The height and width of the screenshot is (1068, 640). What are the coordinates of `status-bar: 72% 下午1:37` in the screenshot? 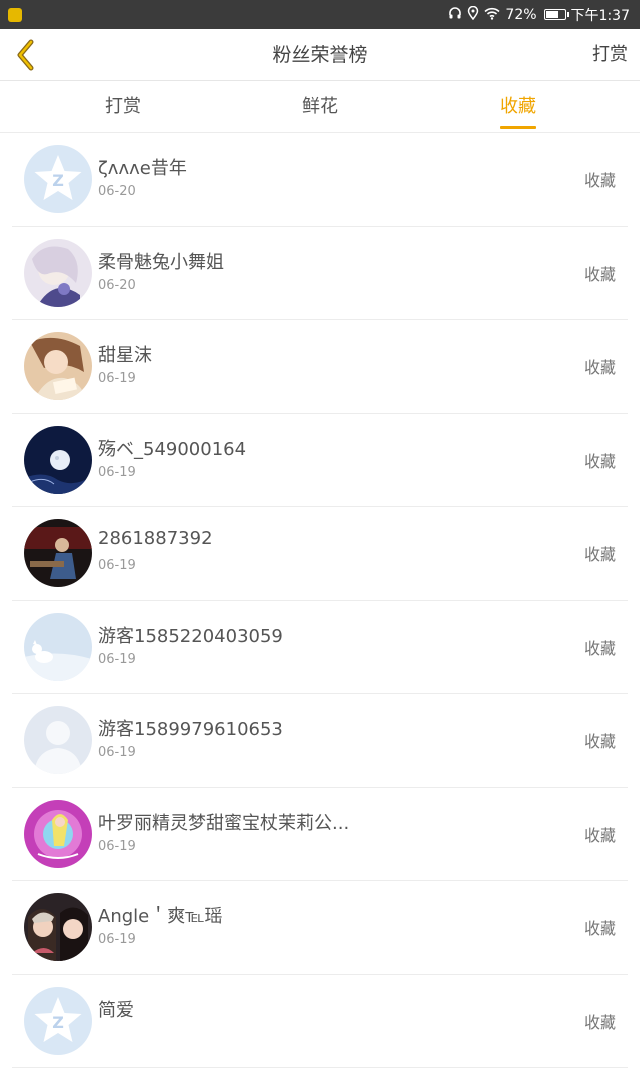 It's located at (320, 14).